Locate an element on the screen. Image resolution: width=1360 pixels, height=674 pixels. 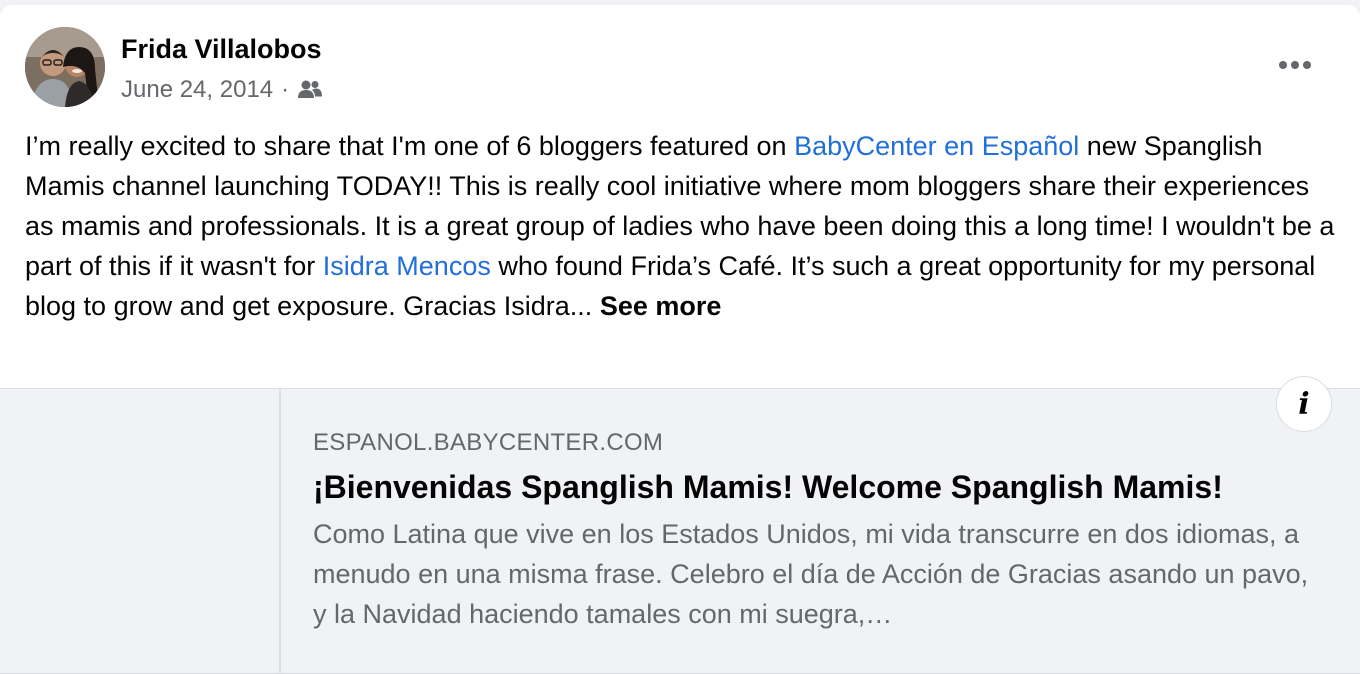
mention-babycenter: BabyCenter en Español is located at coordinates (936, 146).